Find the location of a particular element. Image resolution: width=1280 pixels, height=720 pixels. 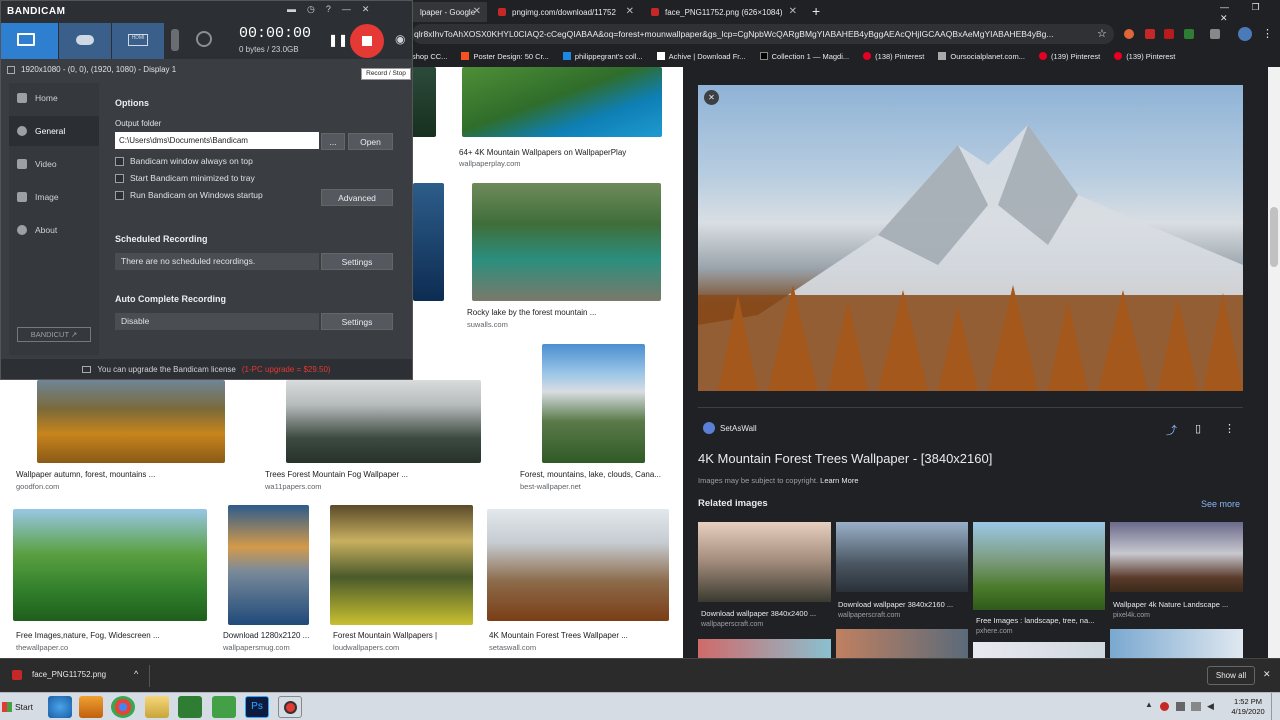

volume-icon: ◀ is located at coordinates (1210, 706).